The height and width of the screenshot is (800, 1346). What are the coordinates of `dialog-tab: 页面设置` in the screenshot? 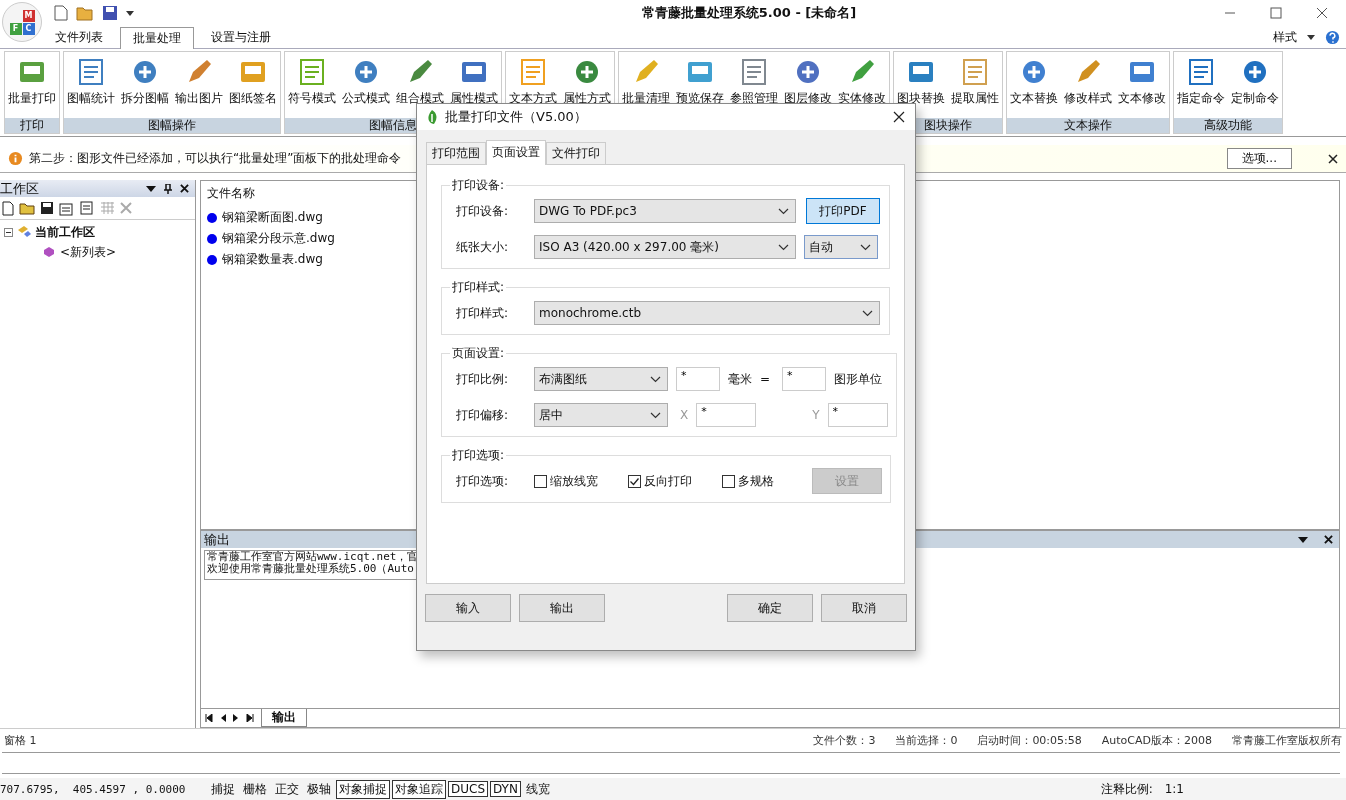 It's located at (516, 152).